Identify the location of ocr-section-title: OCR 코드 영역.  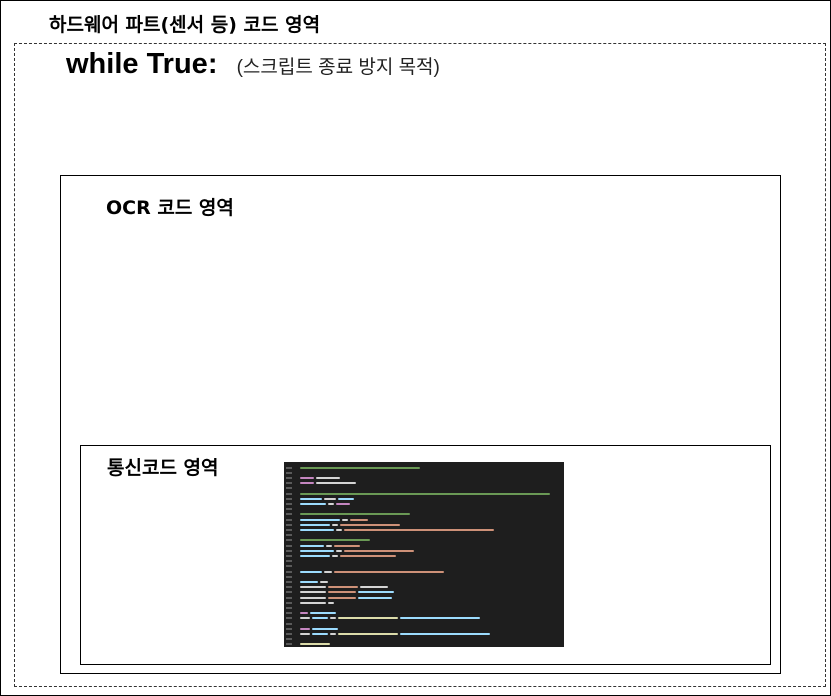
(170, 208).